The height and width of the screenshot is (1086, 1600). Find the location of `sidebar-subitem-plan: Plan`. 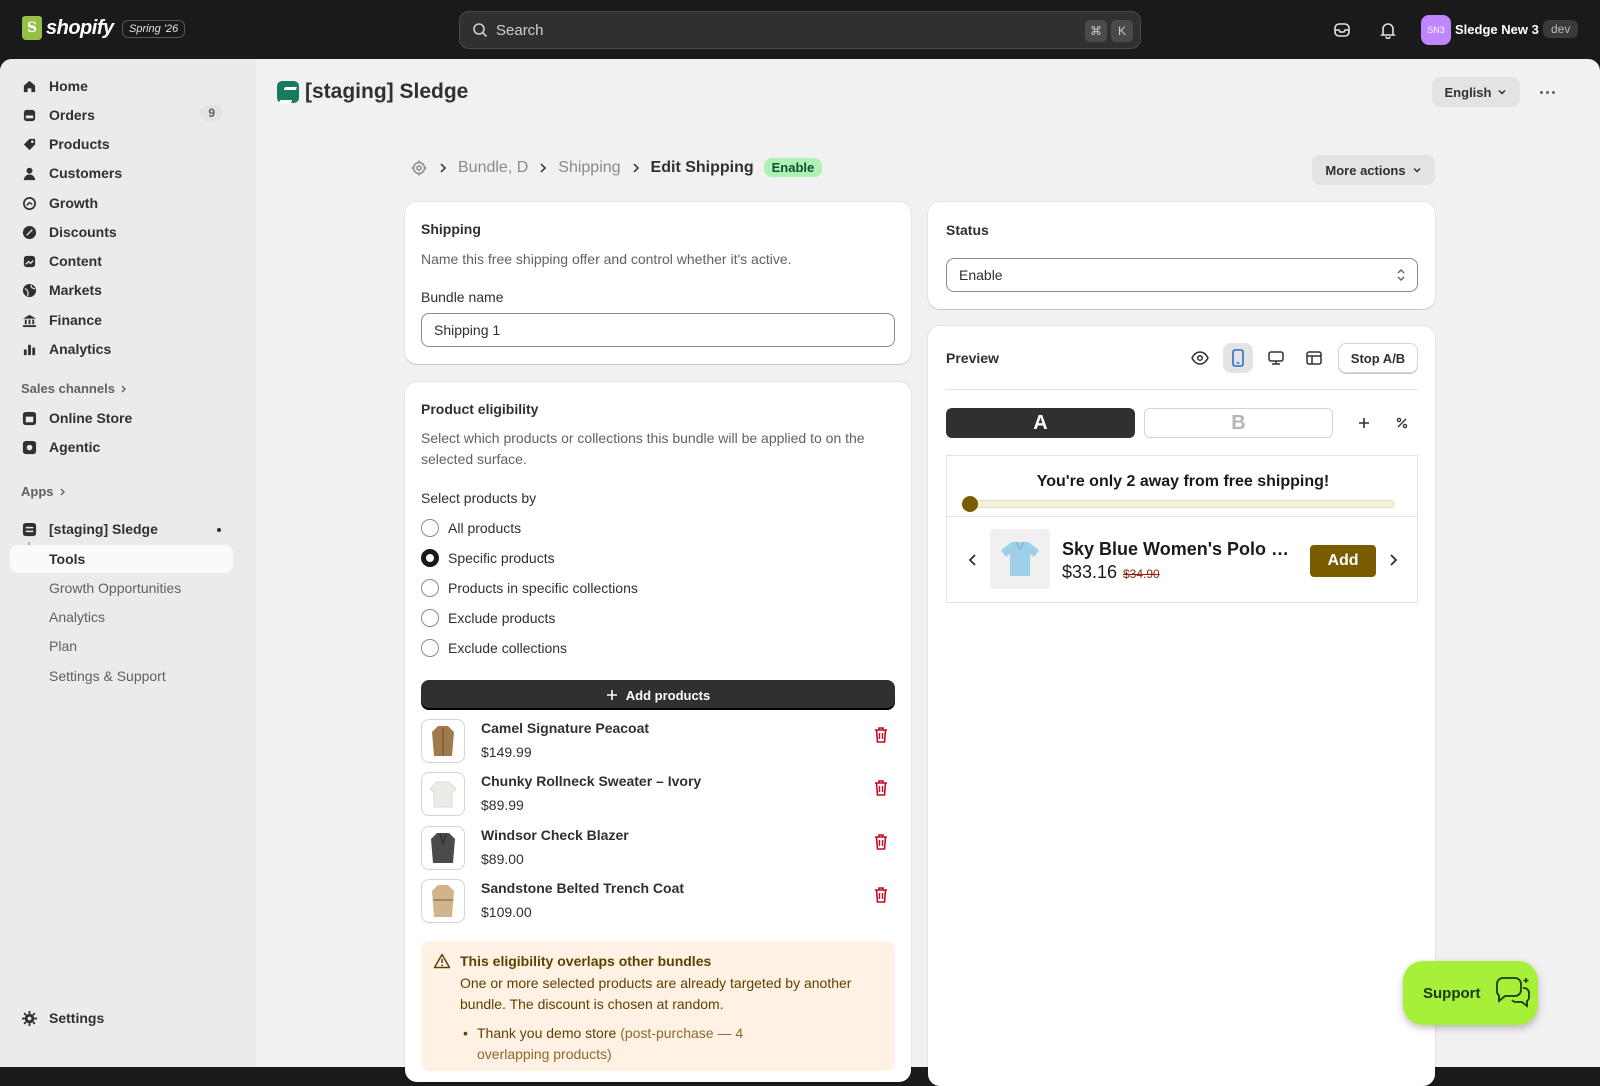

sidebar-subitem-plan: Plan is located at coordinates (121, 646).